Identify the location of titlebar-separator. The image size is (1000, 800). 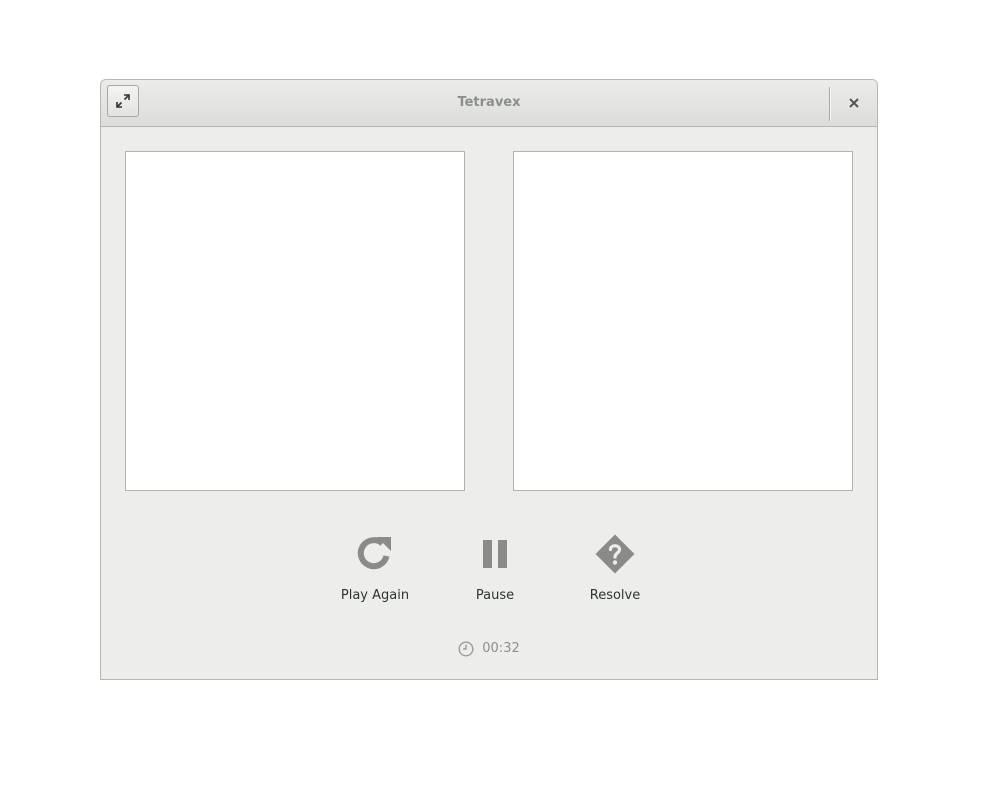
(830, 104).